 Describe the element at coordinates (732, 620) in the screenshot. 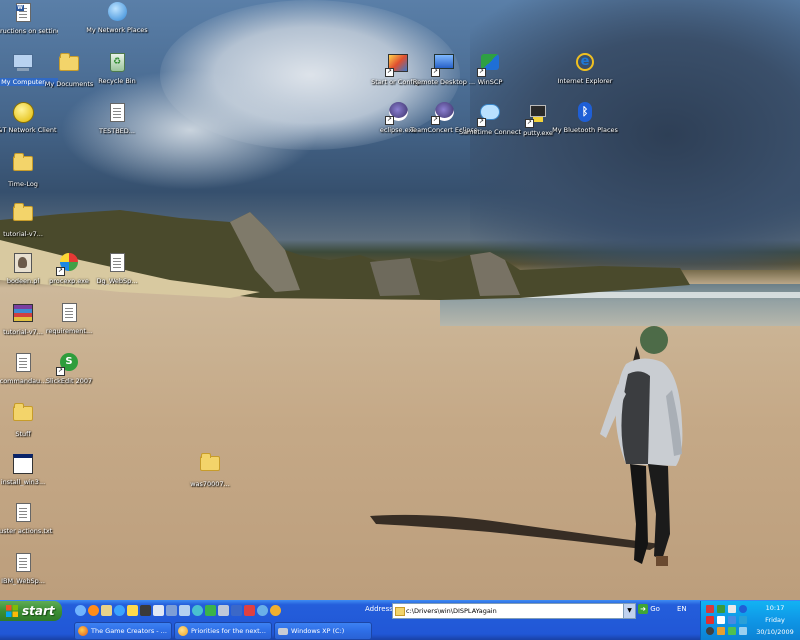

I see `tray-display-icon` at that location.